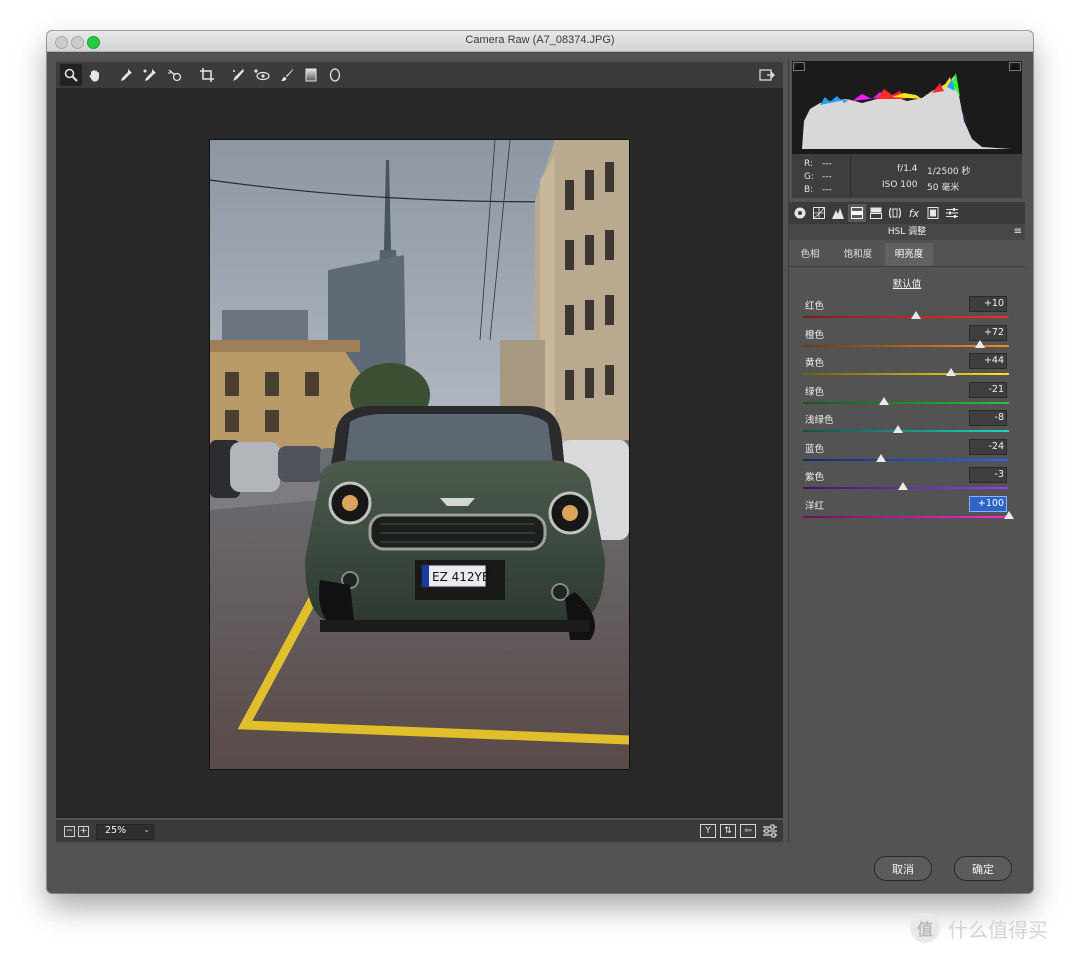 The width and height of the screenshot is (1080, 955). Describe the element at coordinates (858, 254) in the screenshot. I see `tab-saturation: 饱和度` at that location.